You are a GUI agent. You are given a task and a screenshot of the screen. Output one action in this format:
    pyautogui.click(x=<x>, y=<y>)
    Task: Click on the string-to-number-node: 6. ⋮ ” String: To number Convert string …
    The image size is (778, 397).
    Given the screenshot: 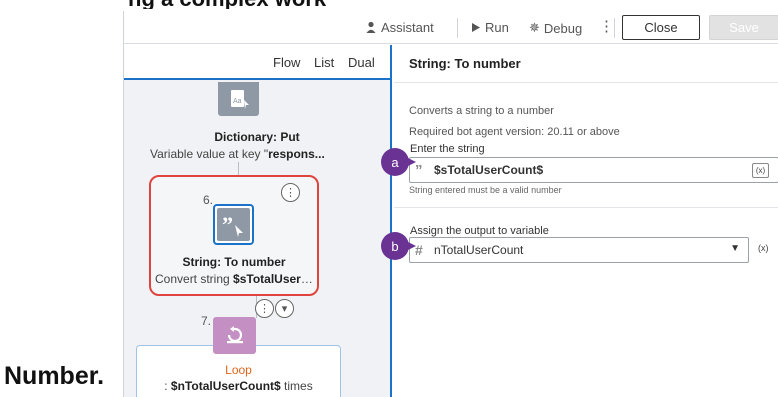 What is the action you would take?
    pyautogui.click(x=234, y=235)
    